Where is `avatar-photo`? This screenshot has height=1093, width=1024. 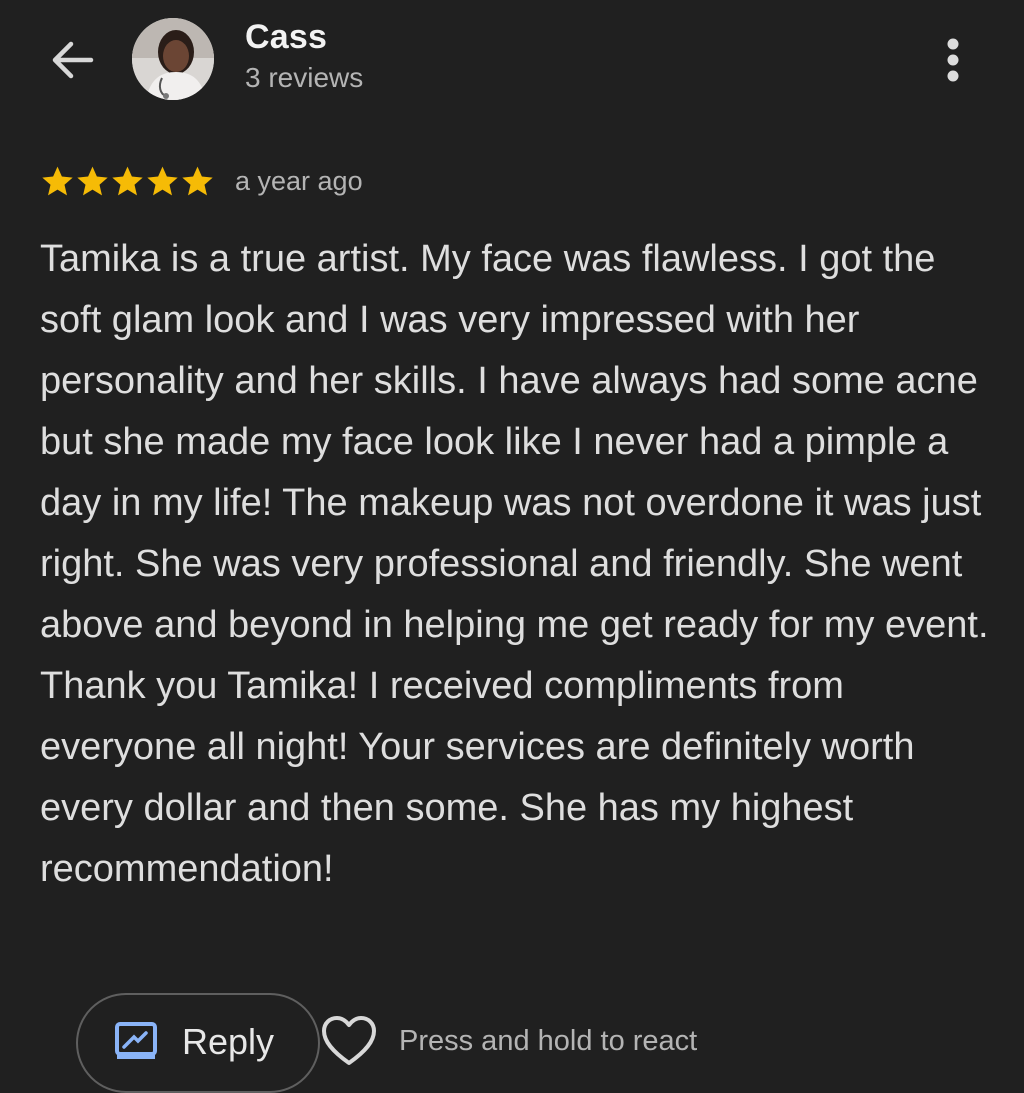
avatar-photo is located at coordinates (173, 59).